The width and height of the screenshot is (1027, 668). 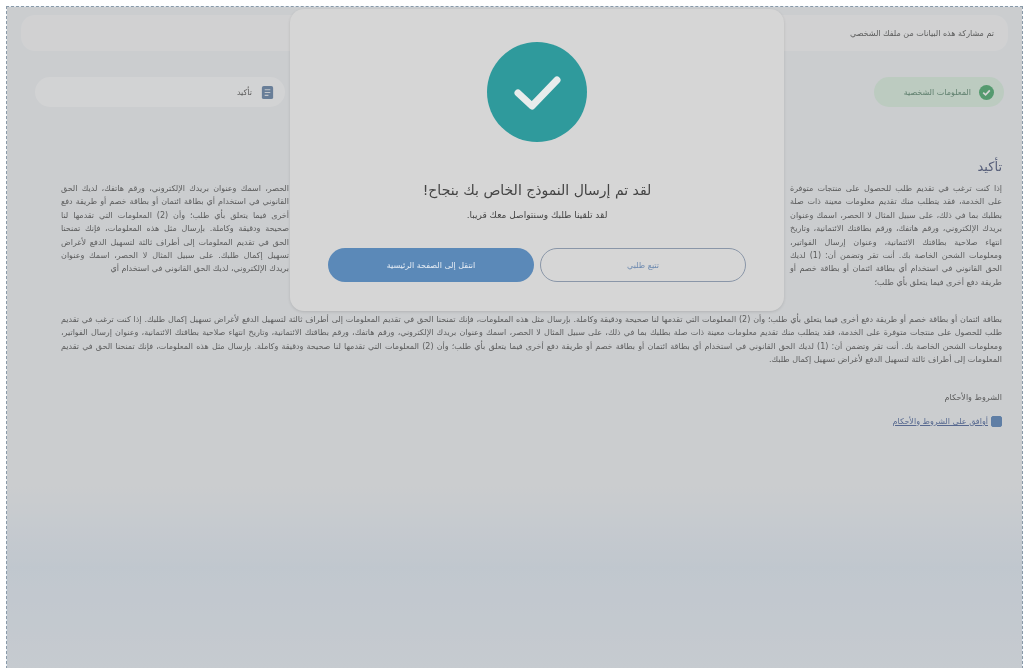 I want to click on dialog-title: لقد تم إرسال النموذج الخاص بك بنجاح!, so click(x=537, y=190).